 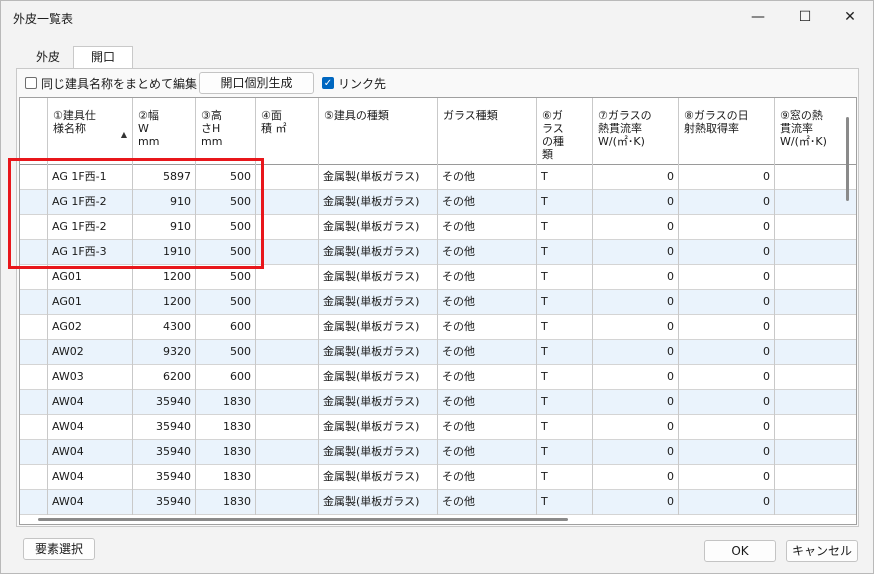 What do you see at coordinates (103, 57) in the screenshot?
I see `tab-openings: 開口` at bounding box center [103, 57].